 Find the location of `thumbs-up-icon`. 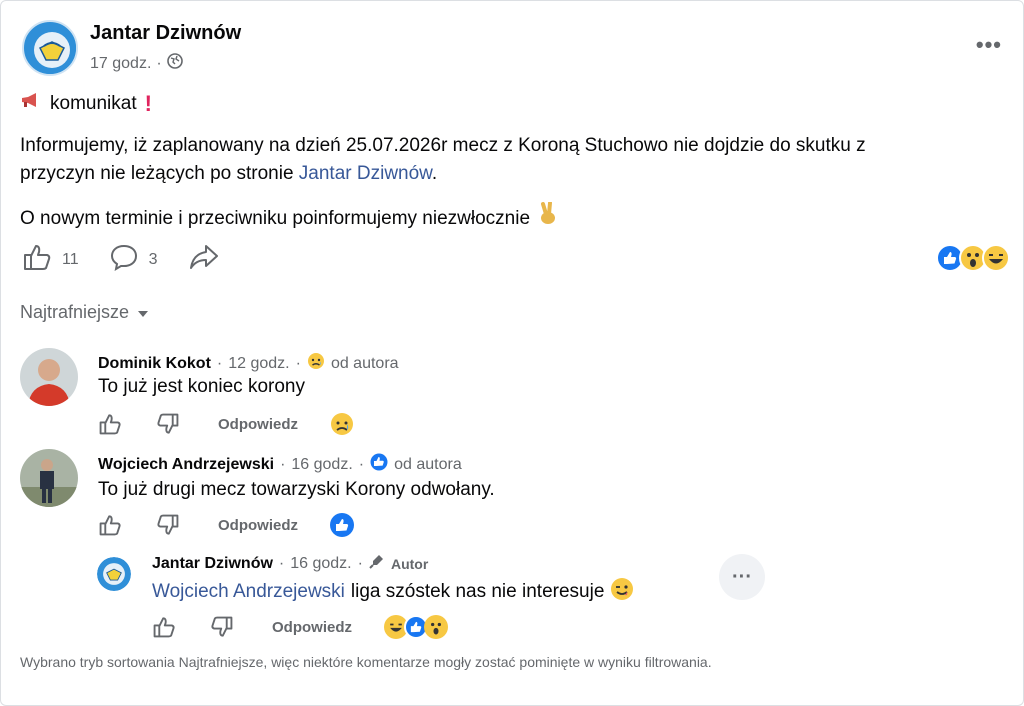

thumbs-up-icon is located at coordinates (37, 259).